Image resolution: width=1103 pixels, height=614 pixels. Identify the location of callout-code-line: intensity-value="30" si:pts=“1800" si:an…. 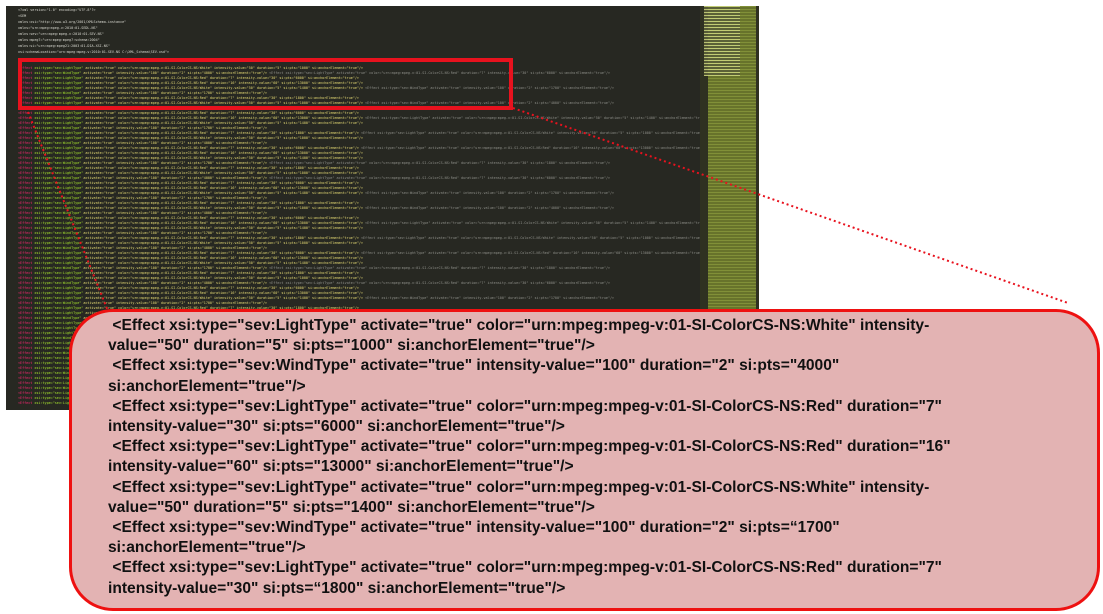
(337, 588).